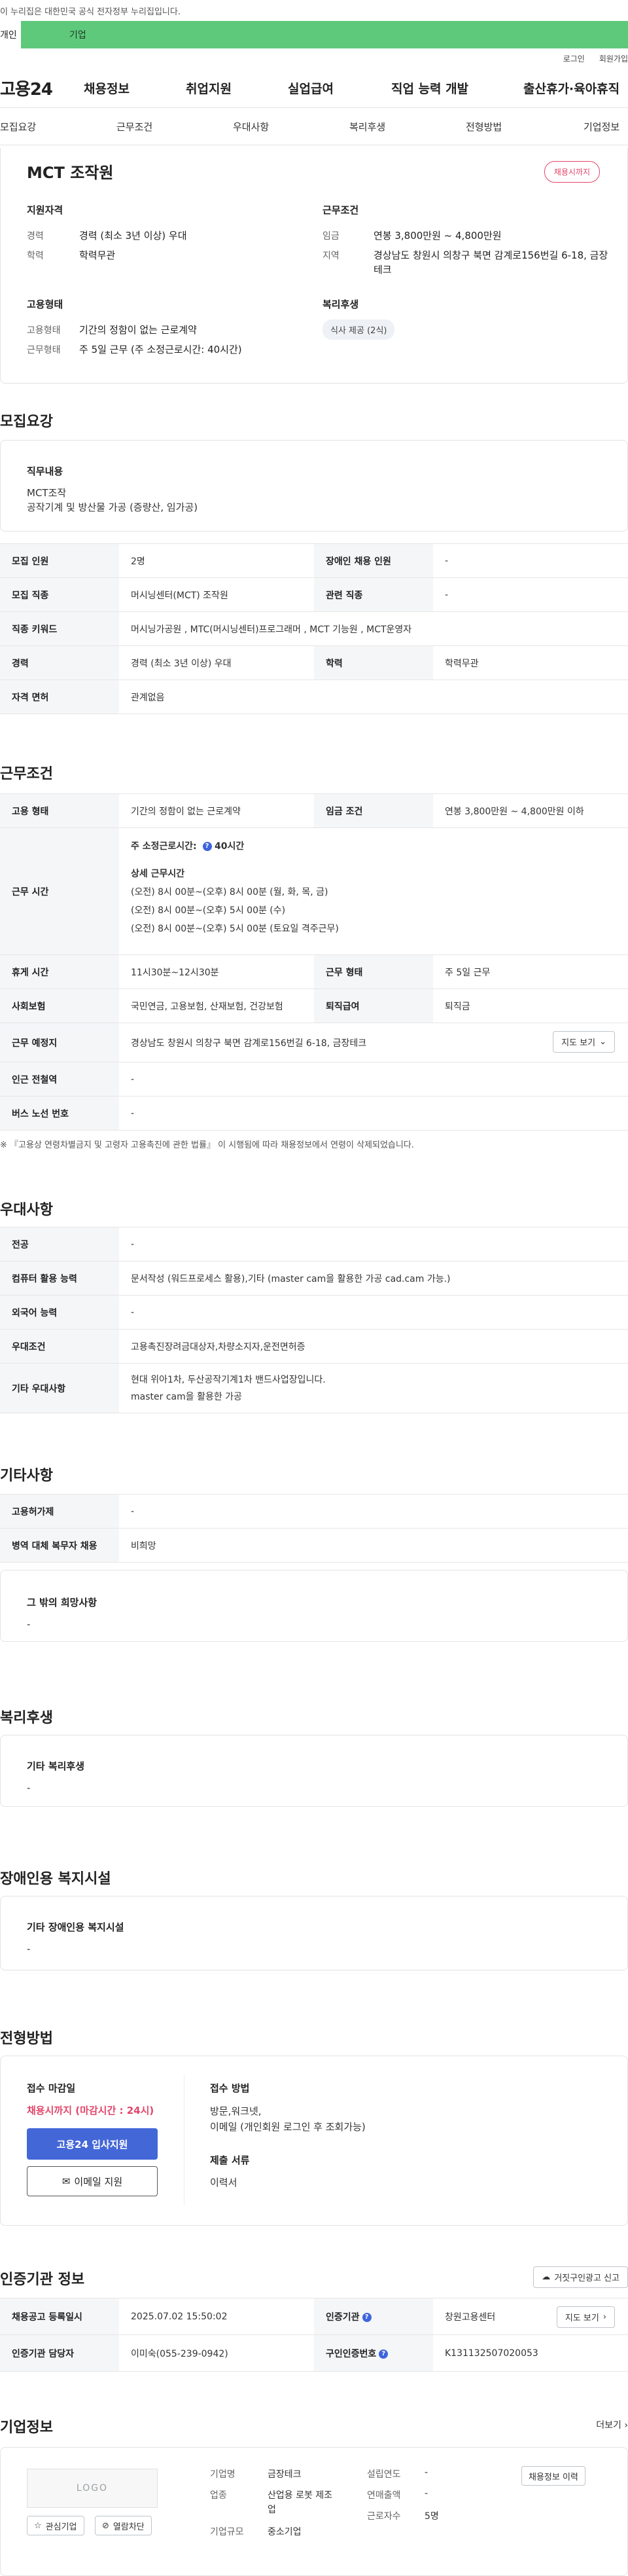  Describe the element at coordinates (59, 1079) in the screenshot. I see `table-header: 인근 전철역` at that location.